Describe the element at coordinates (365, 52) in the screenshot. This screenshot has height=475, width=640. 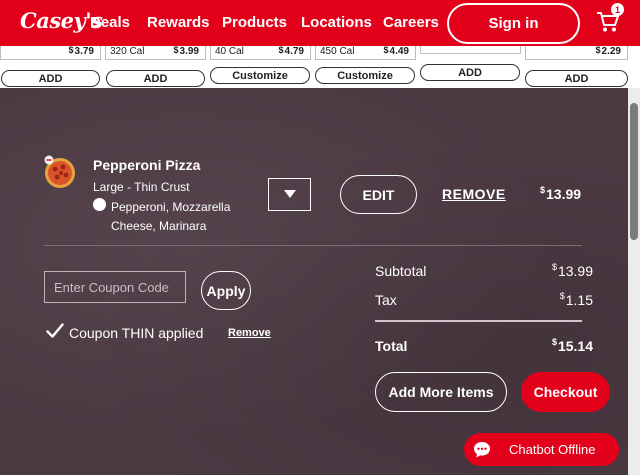
I see `product-card: 450 Cal $4.49` at that location.